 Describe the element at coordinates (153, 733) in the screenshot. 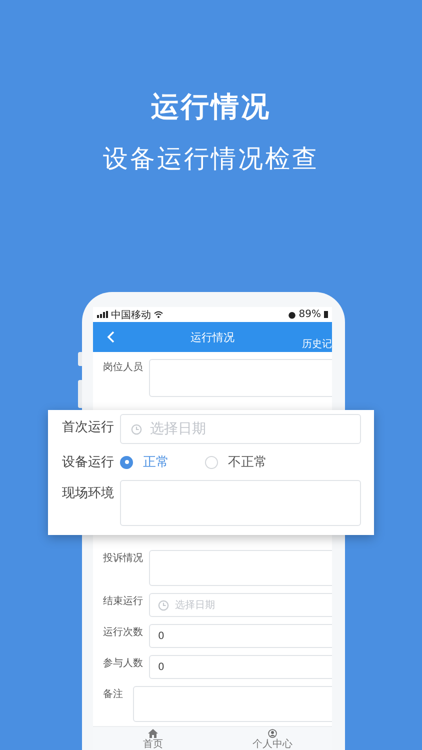

I see `home-icon` at that location.